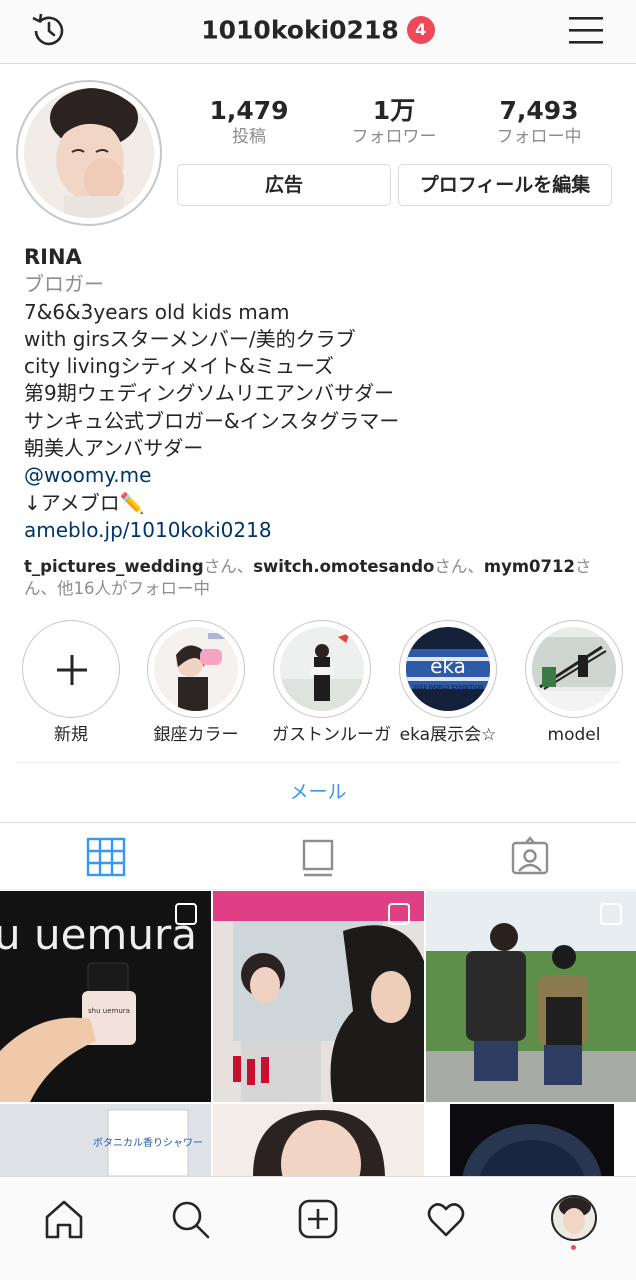 The width and height of the screenshot is (636, 1280). I want to click on profile-tabs, so click(318, 856).